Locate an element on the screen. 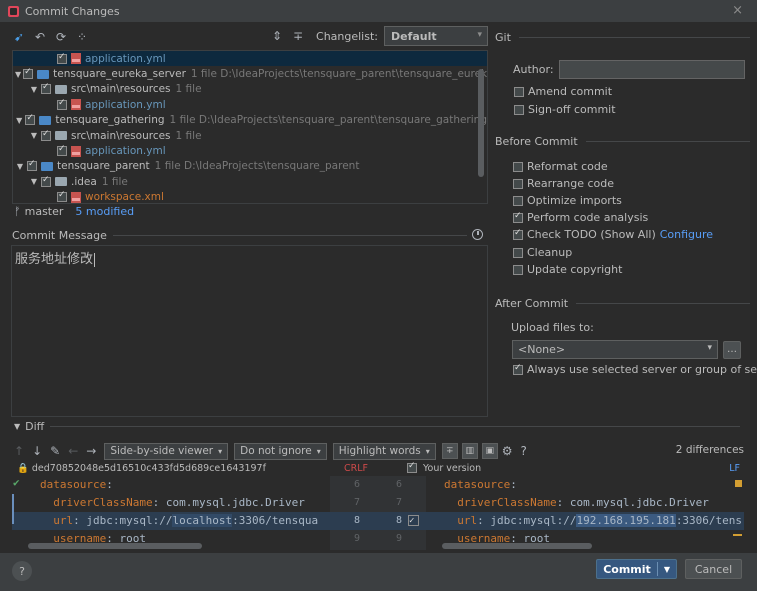 The width and height of the screenshot is (757, 591). history-clock-icon is located at coordinates (477, 234).